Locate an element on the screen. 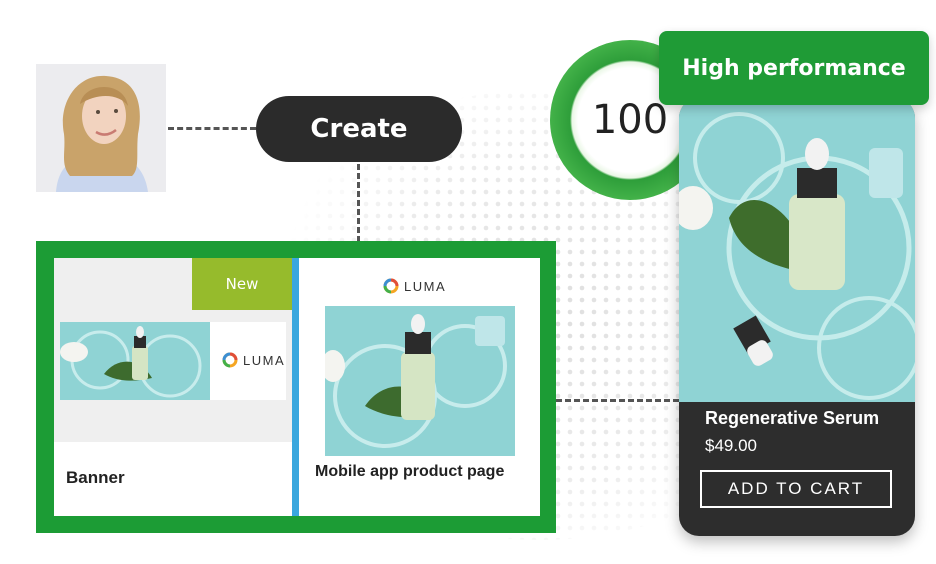 The height and width of the screenshot is (564, 936). add-to-cart-button: ADD TO CART is located at coordinates (796, 489).